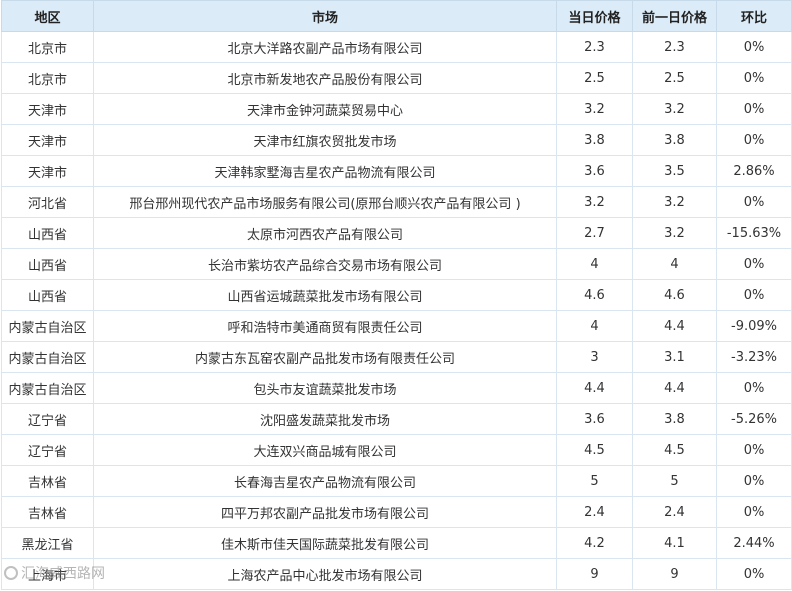 The image size is (792, 591). I want to click on table-row: 辽宁省 大连双兴商品城有限公司 4.5 4.5 0%, so click(396, 450).